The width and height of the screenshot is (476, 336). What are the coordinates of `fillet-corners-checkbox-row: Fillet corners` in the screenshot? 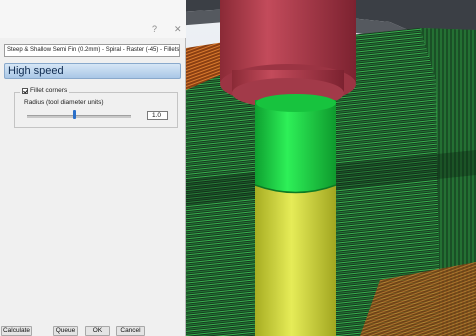 It's located at (45, 91).